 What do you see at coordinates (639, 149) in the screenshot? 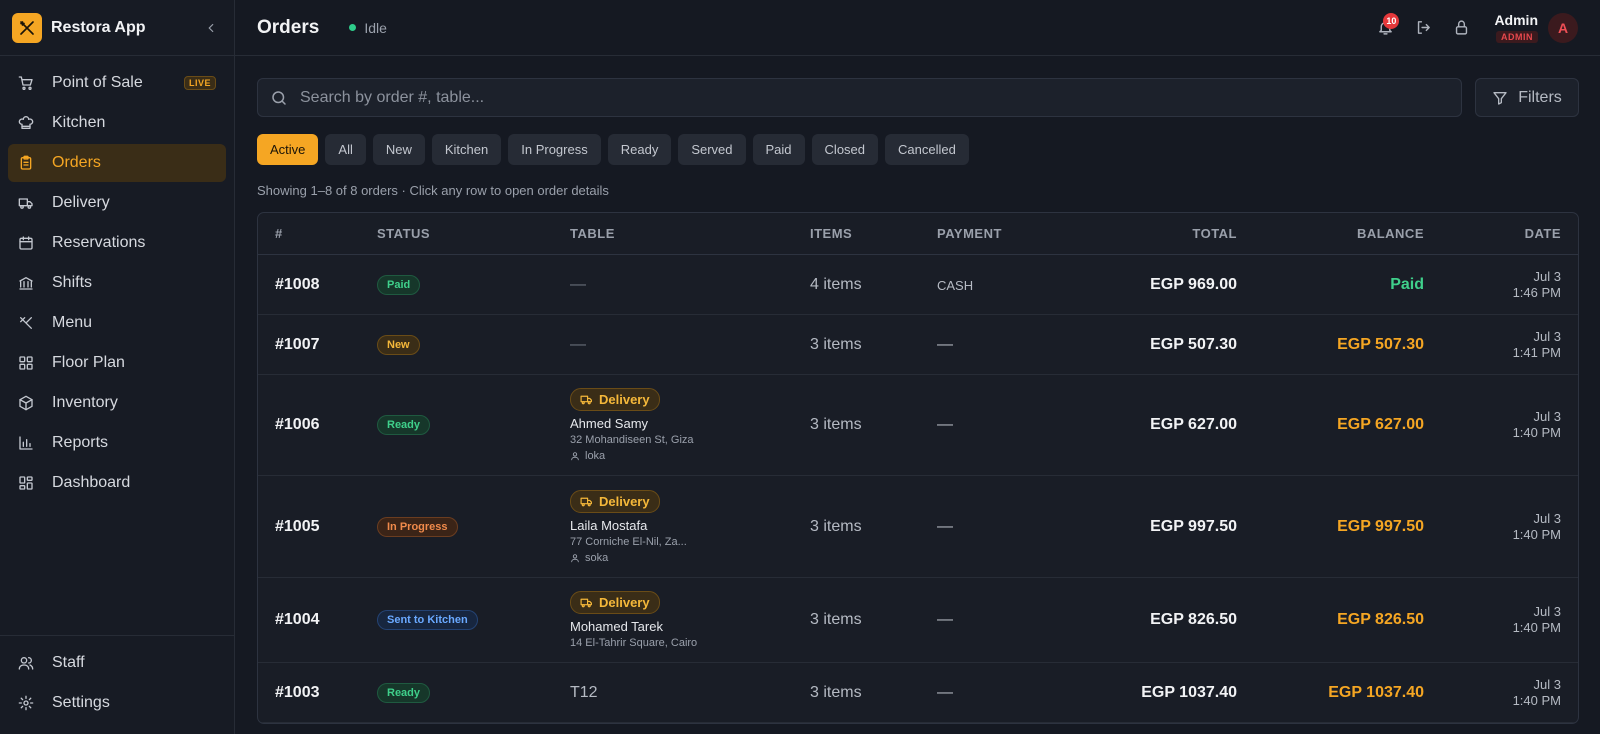
I see `tab-ready: Ready` at bounding box center [639, 149].